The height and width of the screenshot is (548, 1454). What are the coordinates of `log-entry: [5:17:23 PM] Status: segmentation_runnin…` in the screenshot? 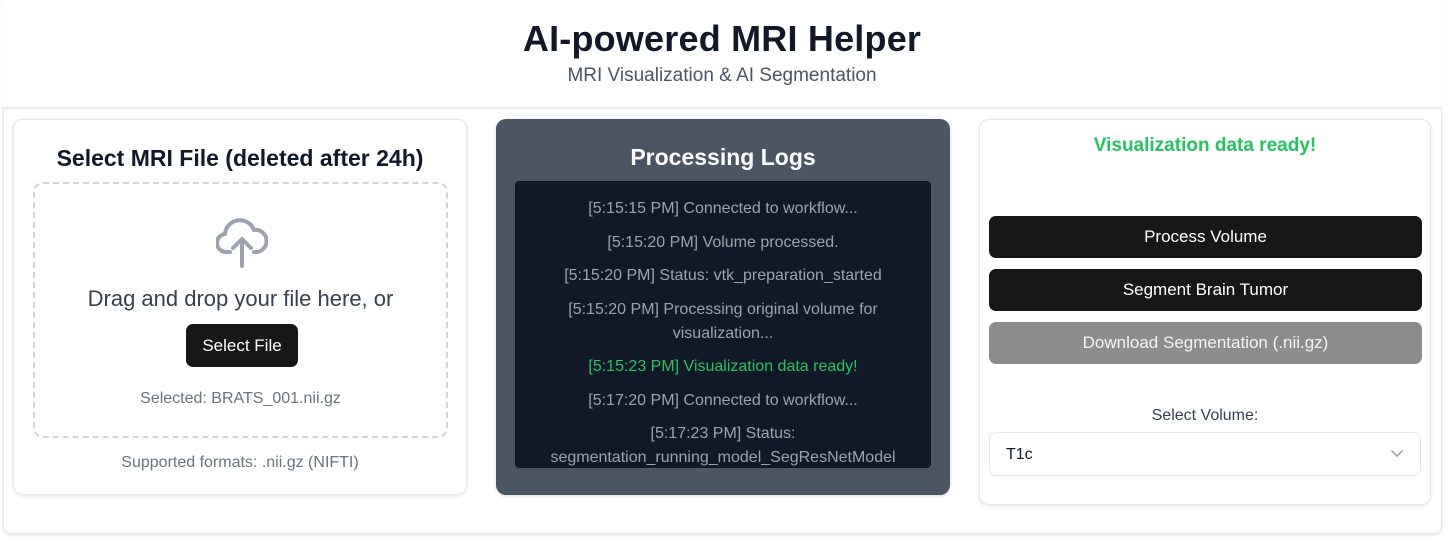 It's located at (723, 445).